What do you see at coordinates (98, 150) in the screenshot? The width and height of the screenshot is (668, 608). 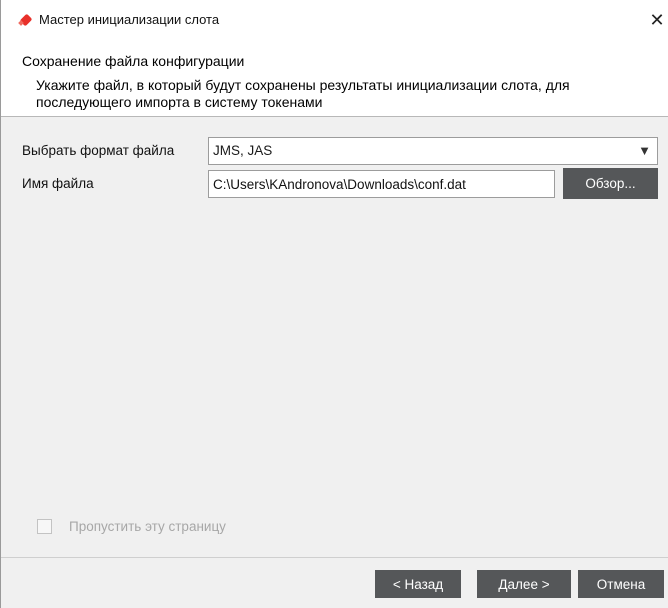 I see `file-format-label: Выбрать формат файла` at bounding box center [98, 150].